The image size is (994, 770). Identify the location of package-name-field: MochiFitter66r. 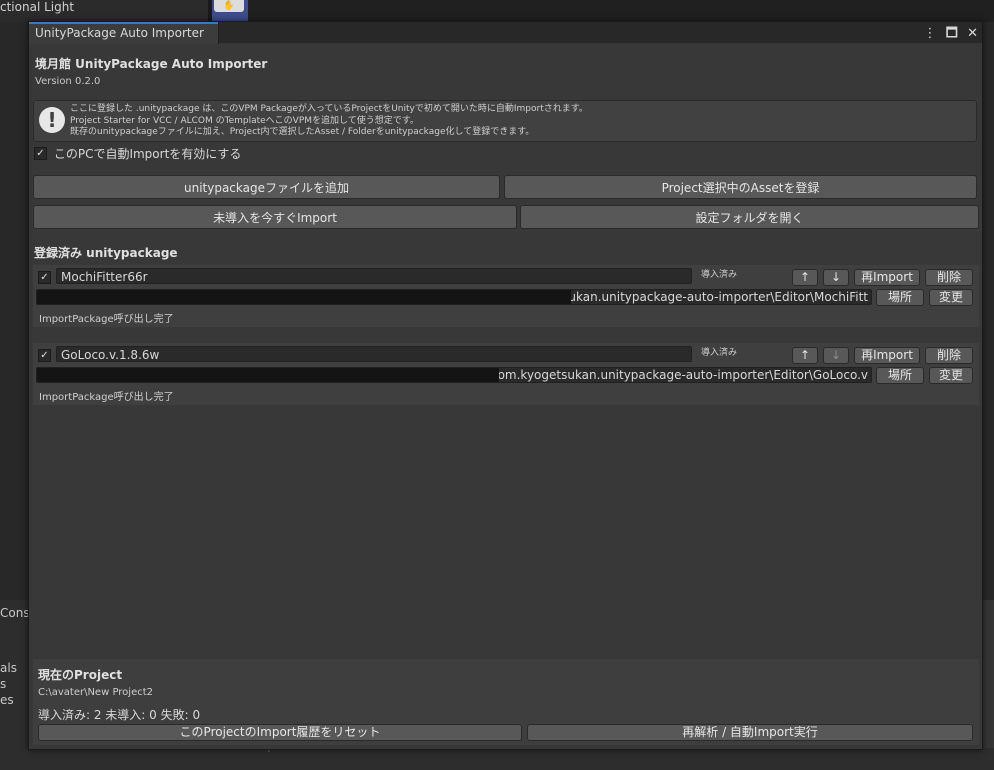
(374, 276).